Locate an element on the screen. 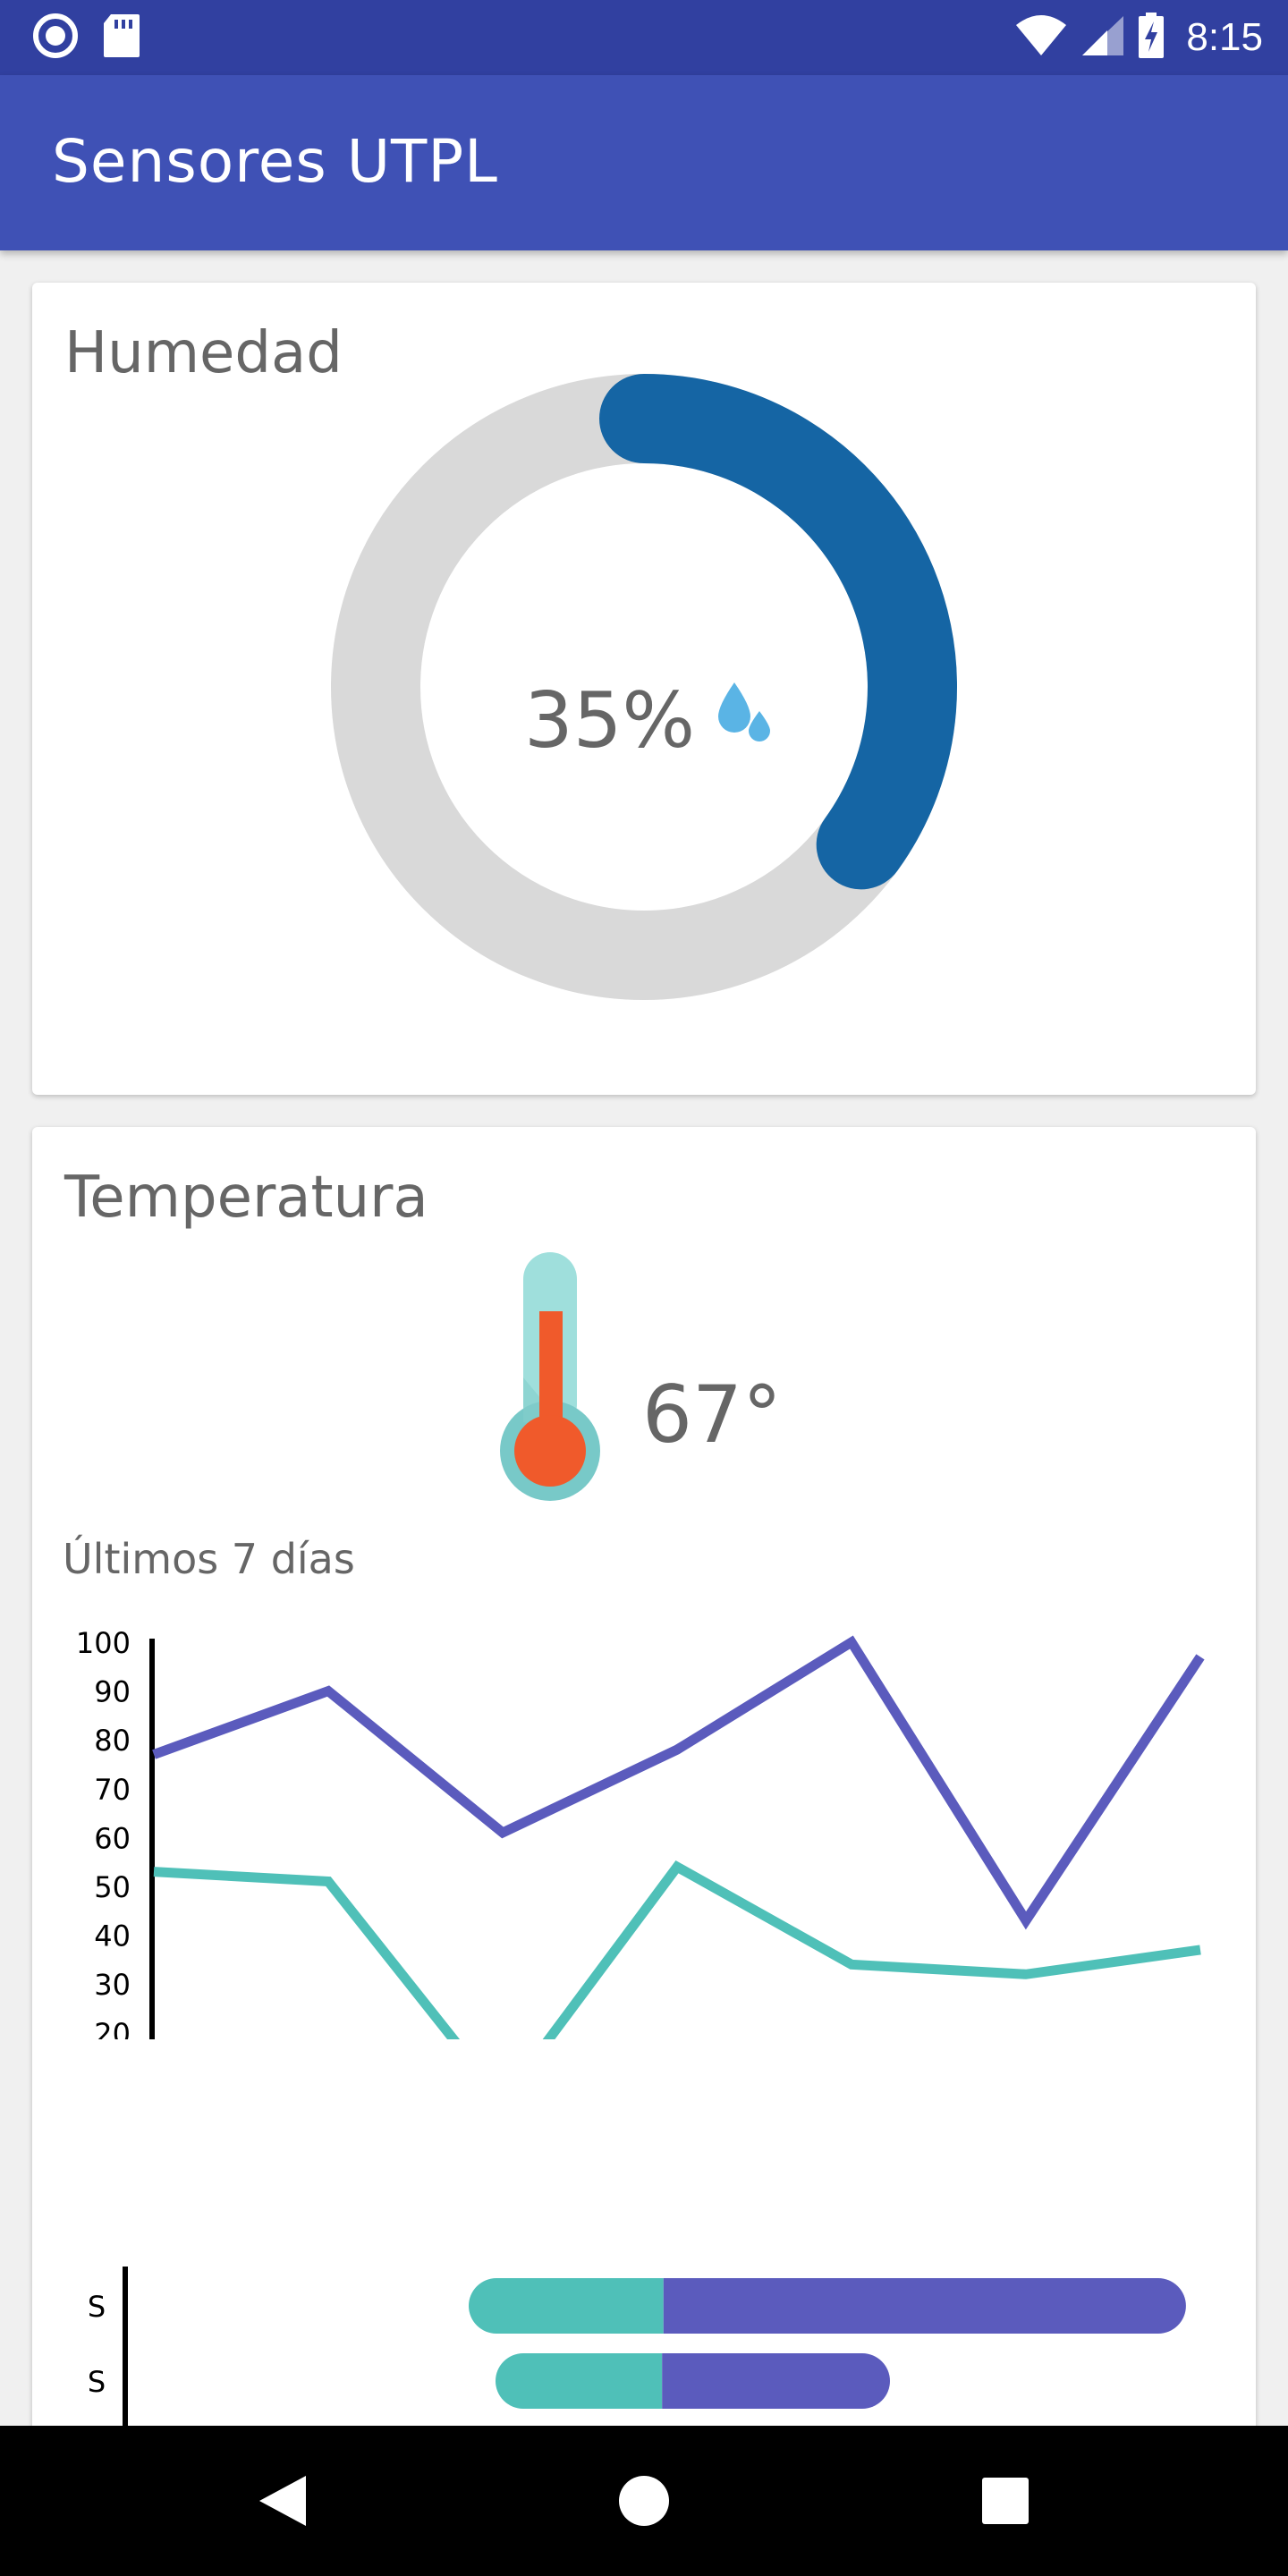 The height and width of the screenshot is (2576, 1288). back-button is located at coordinates (282, 2501).